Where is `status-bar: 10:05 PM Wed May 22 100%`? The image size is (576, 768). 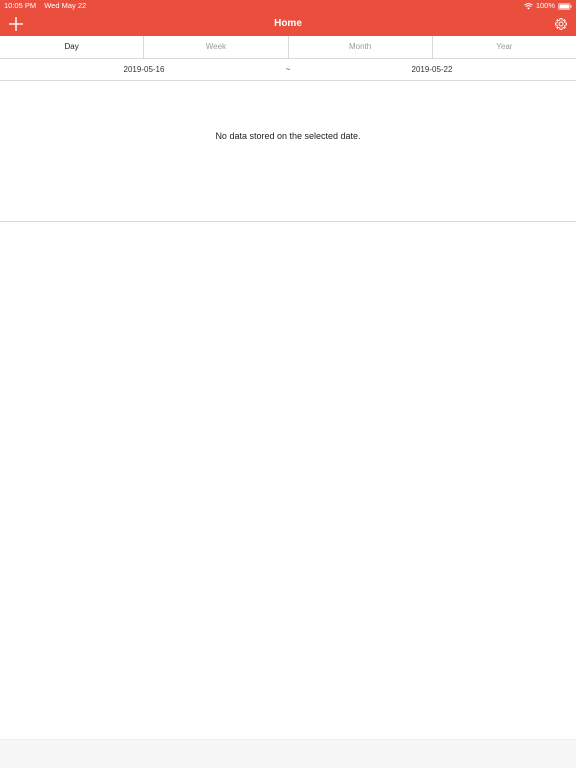 status-bar: 10:05 PM Wed May 22 100% is located at coordinates (288, 6).